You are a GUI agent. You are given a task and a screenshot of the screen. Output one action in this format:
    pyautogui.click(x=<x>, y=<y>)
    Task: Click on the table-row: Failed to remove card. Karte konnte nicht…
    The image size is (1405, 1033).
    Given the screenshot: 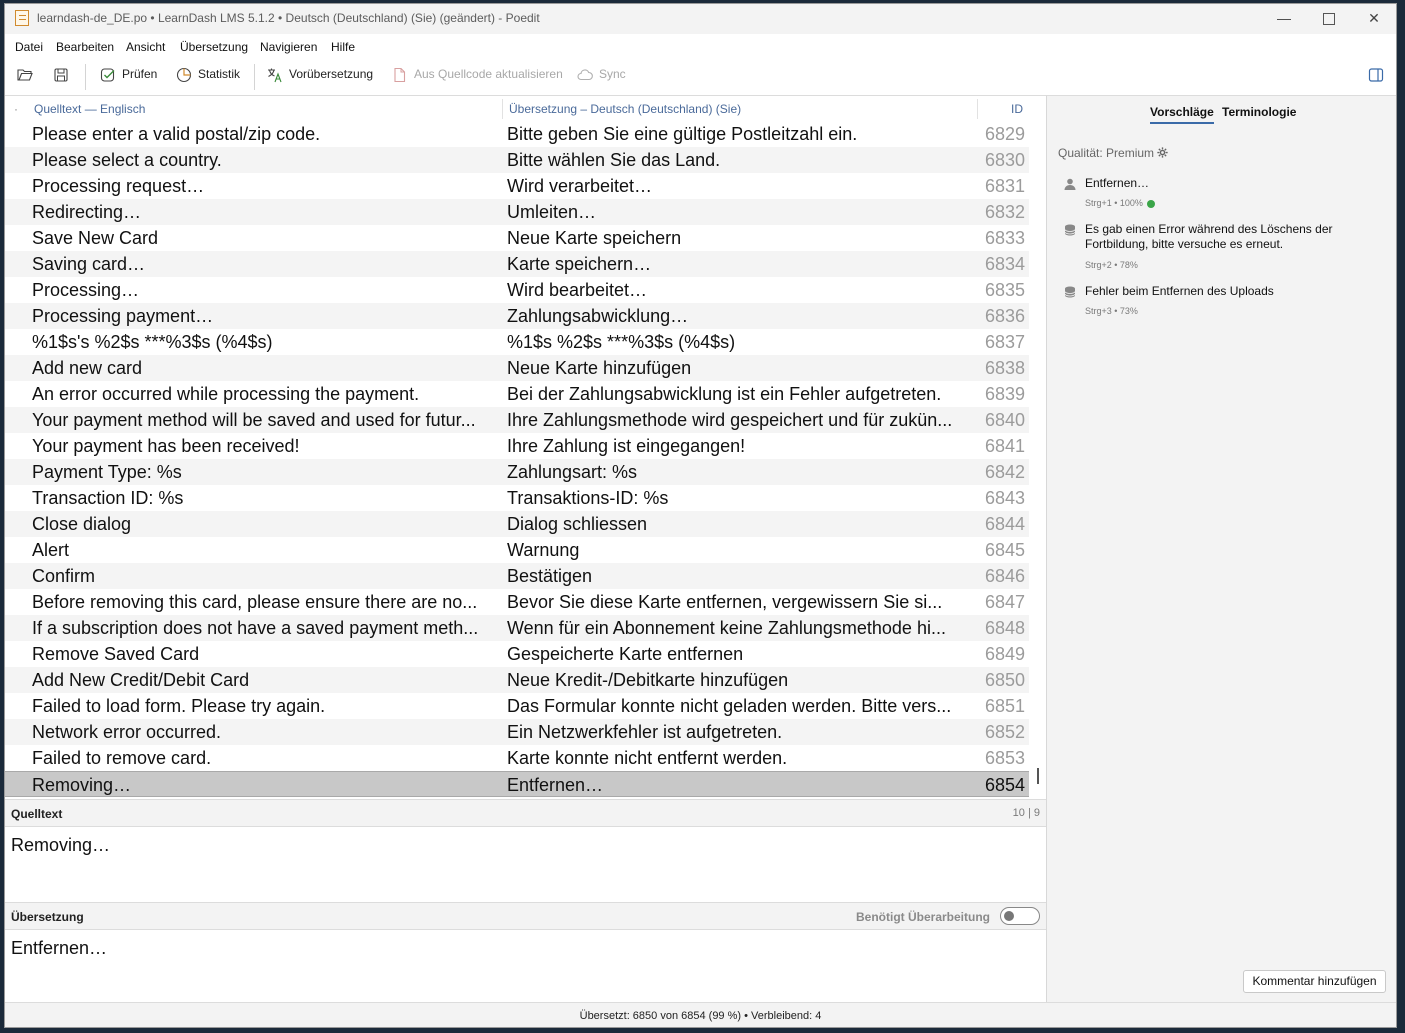 What is the action you would take?
    pyautogui.click(x=517, y=758)
    